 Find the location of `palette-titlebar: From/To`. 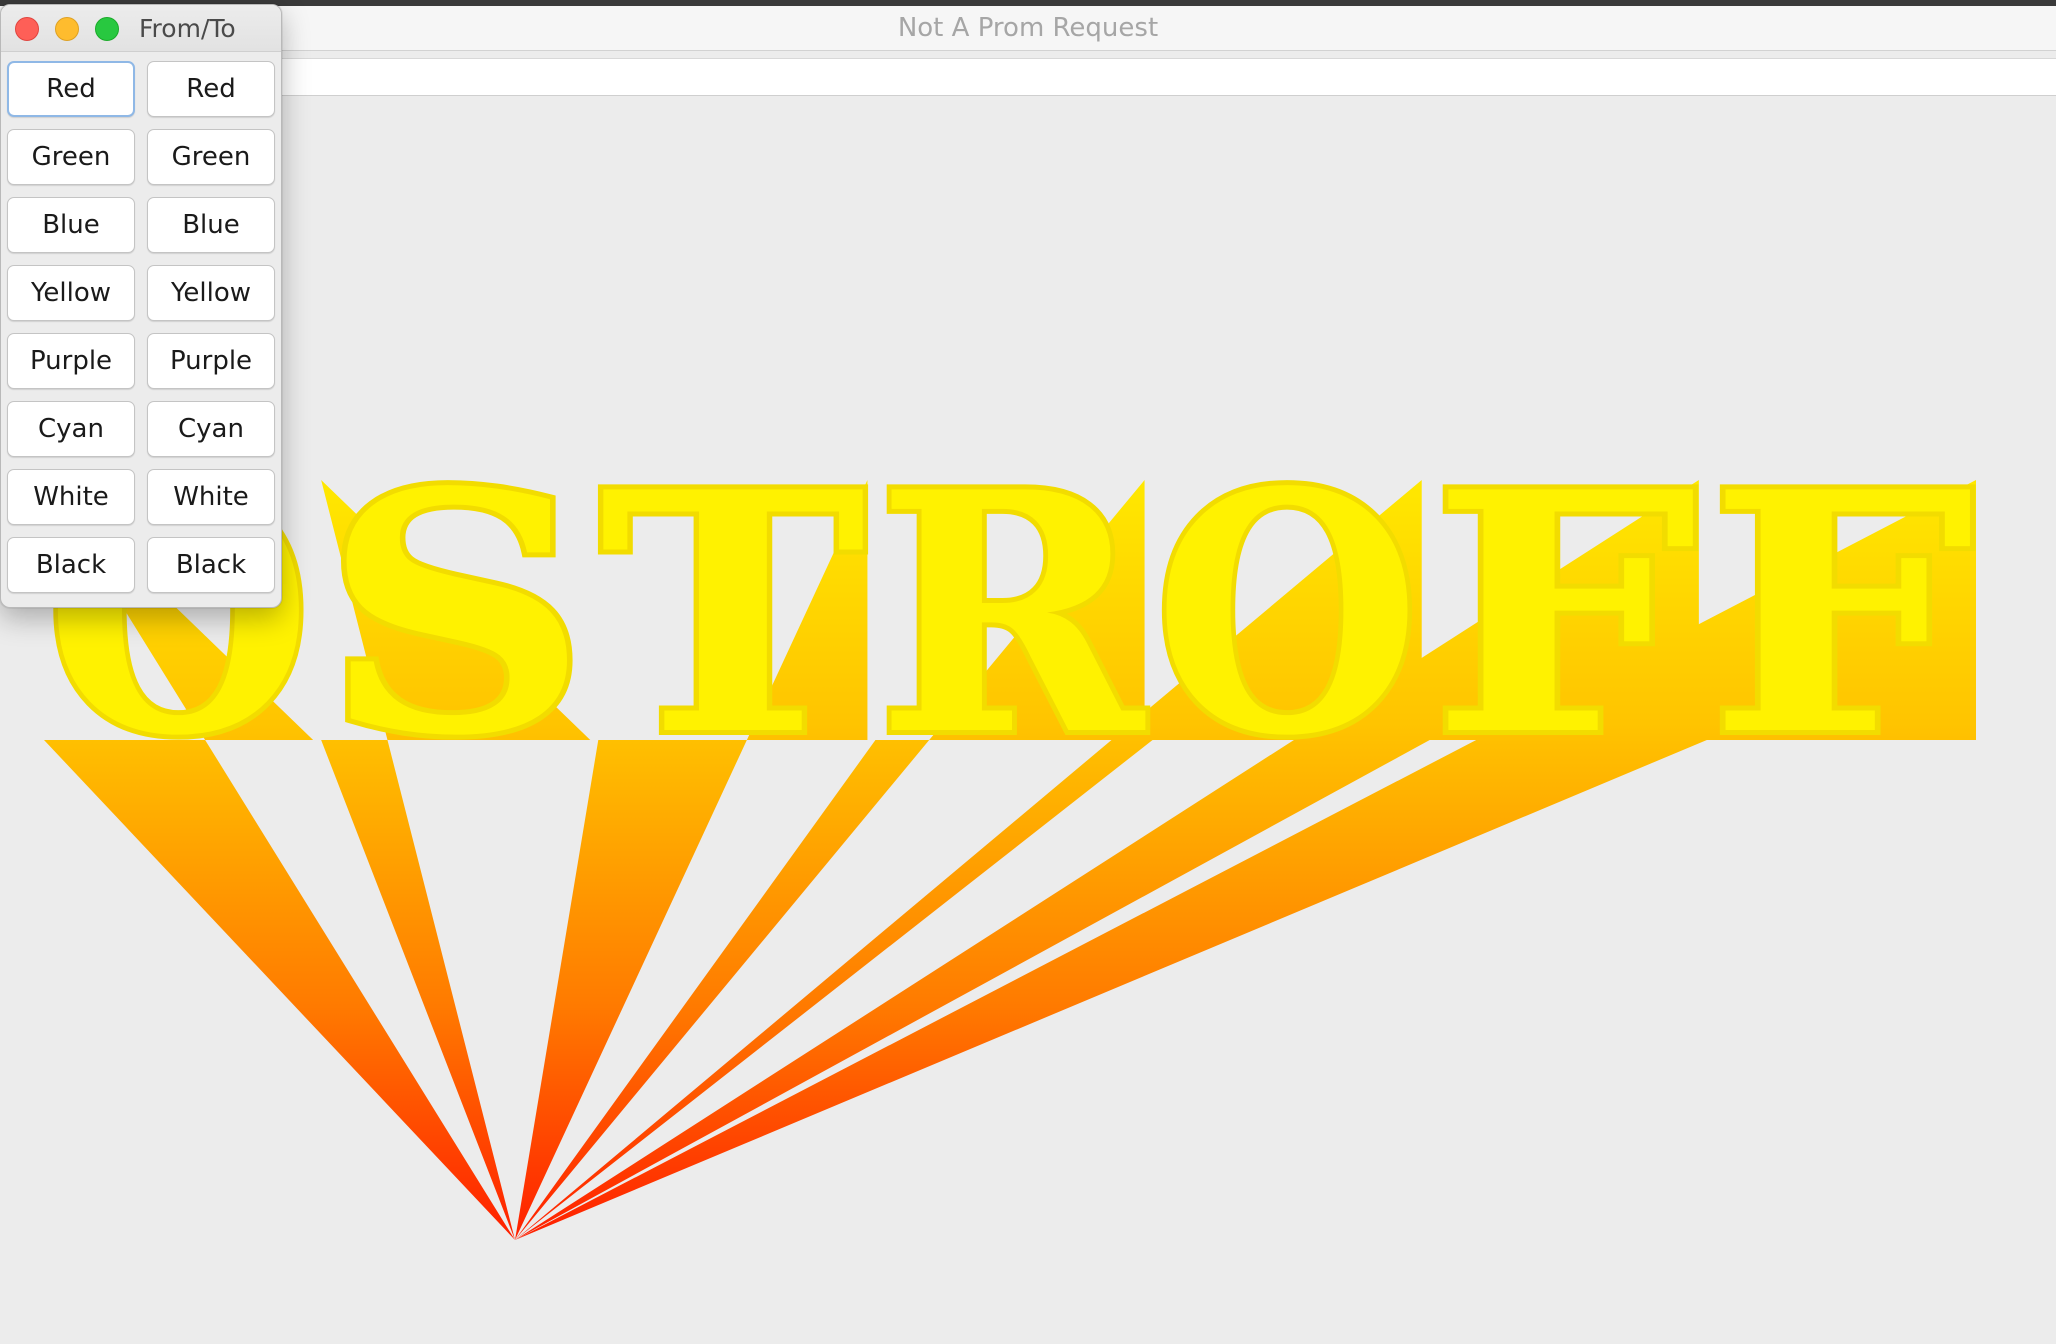

palette-titlebar: From/To is located at coordinates (141, 28).